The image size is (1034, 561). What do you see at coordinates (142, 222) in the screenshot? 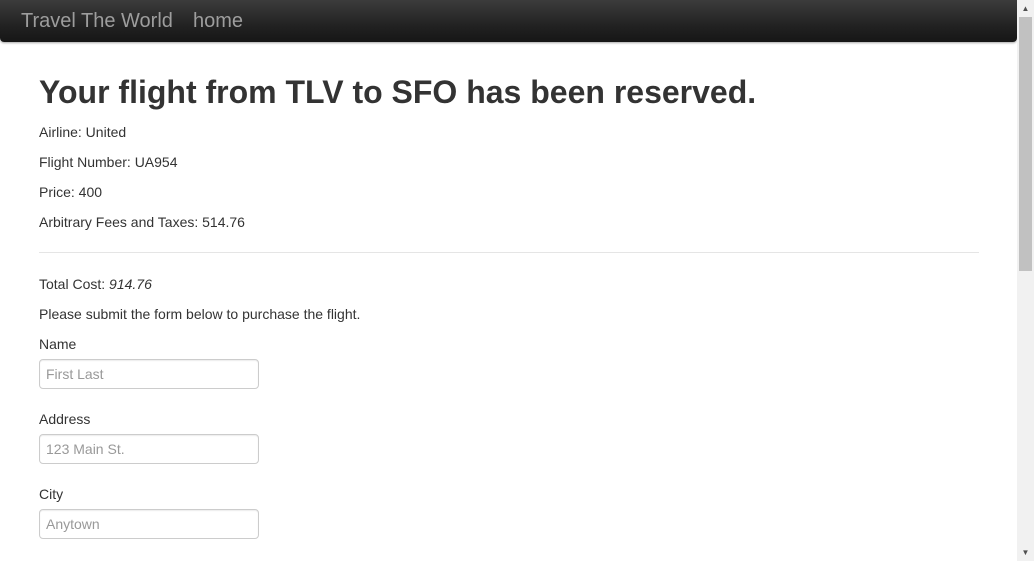
I see `fees-text: Arbitrary Fees and Taxes: 514.76` at bounding box center [142, 222].